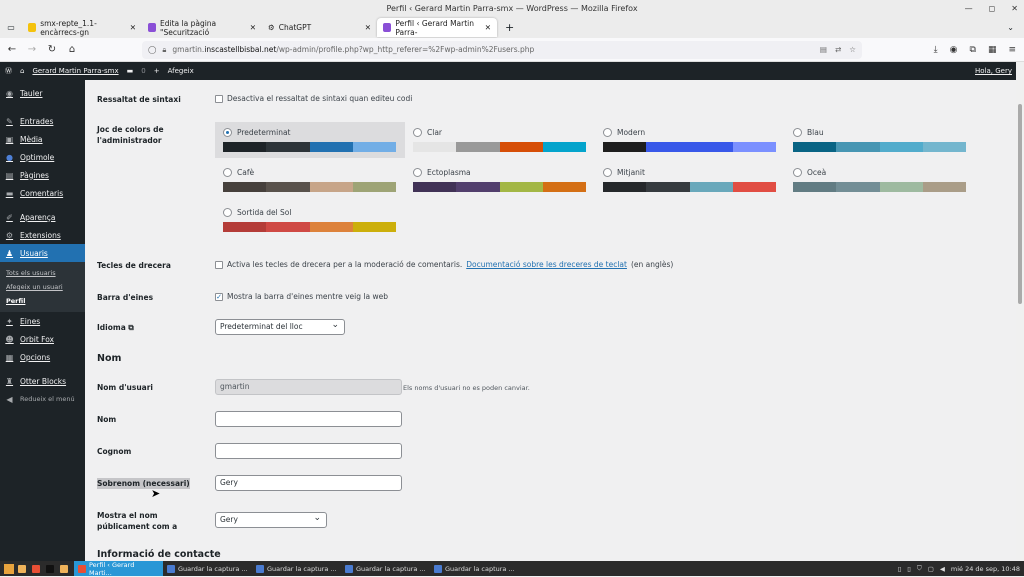 The height and width of the screenshot is (577, 1024). Describe the element at coordinates (319, 27) in the screenshot. I see `tab-chatgpt: ⚙ ChatGPT ✕` at that location.